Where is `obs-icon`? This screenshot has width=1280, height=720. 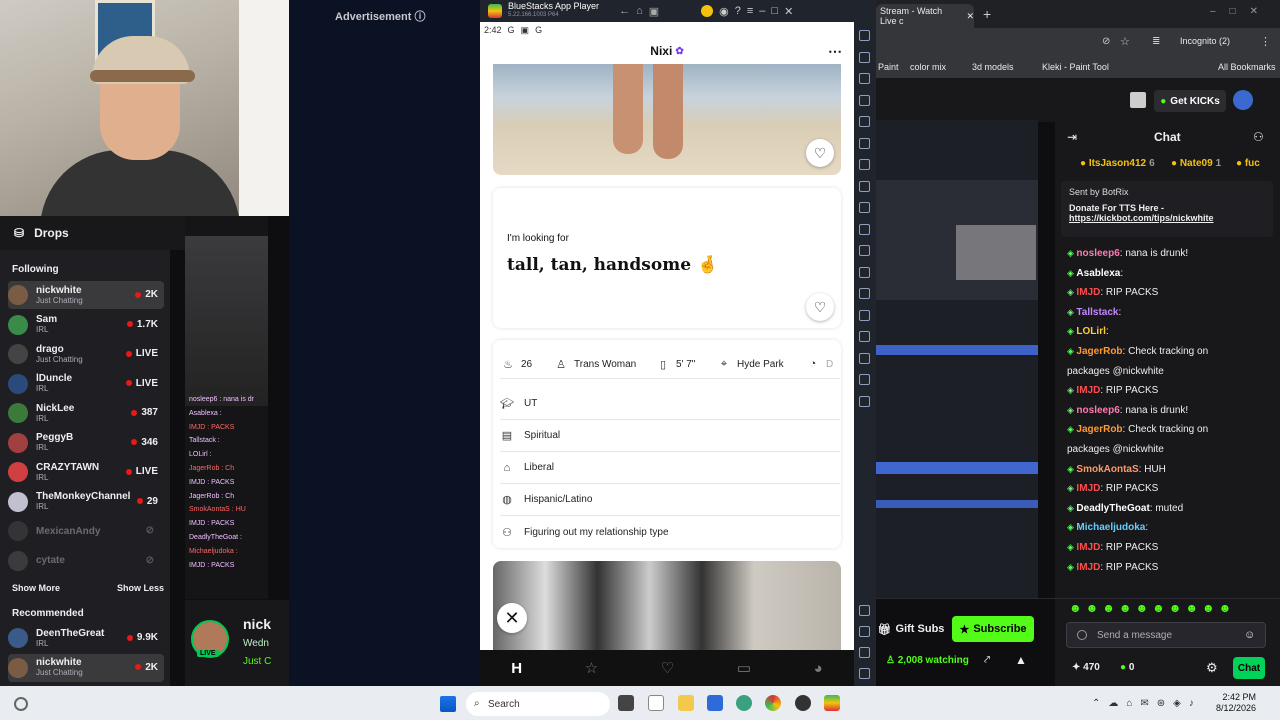
obs-icon is located at coordinates (803, 703).